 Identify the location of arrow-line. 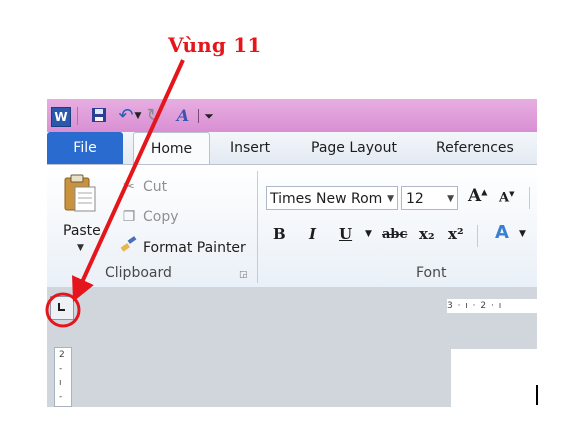
(128, 180).